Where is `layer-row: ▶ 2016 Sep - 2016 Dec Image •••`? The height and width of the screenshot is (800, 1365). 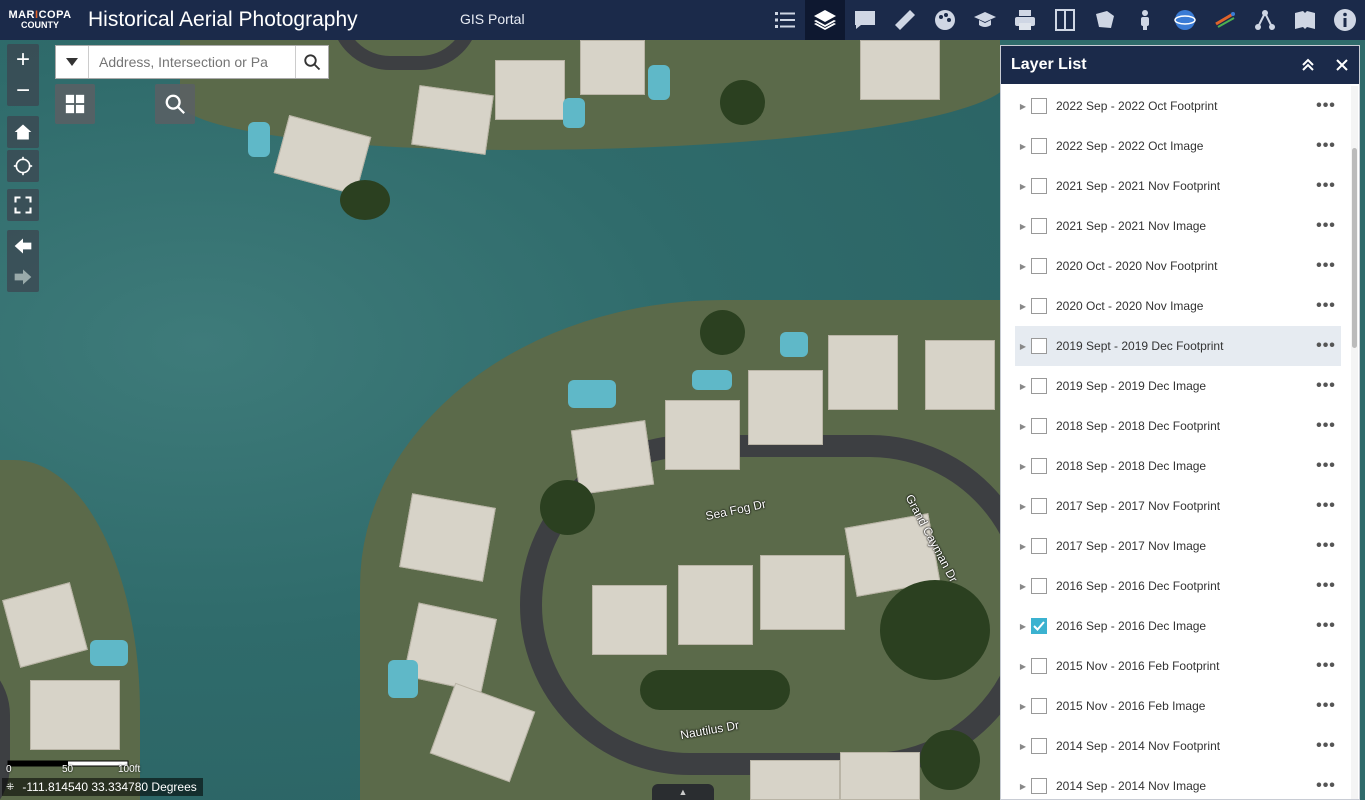 layer-row: ▶ 2016 Sep - 2016 Dec Image ••• is located at coordinates (1178, 626).